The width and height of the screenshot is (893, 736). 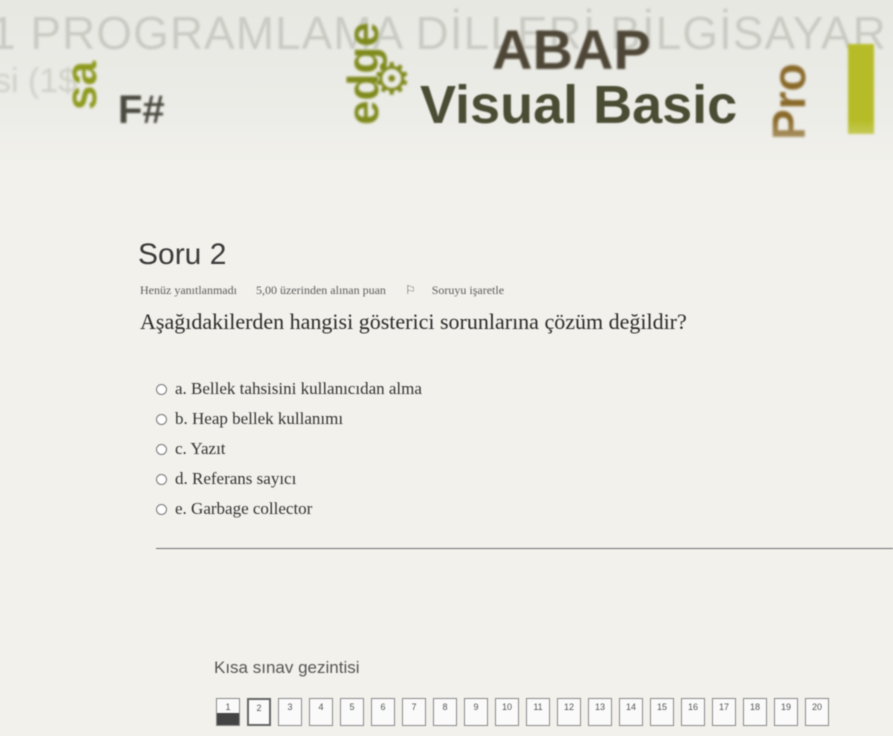 What do you see at coordinates (755, 712) in the screenshot?
I see `quiz-nav-button-18: 18` at bounding box center [755, 712].